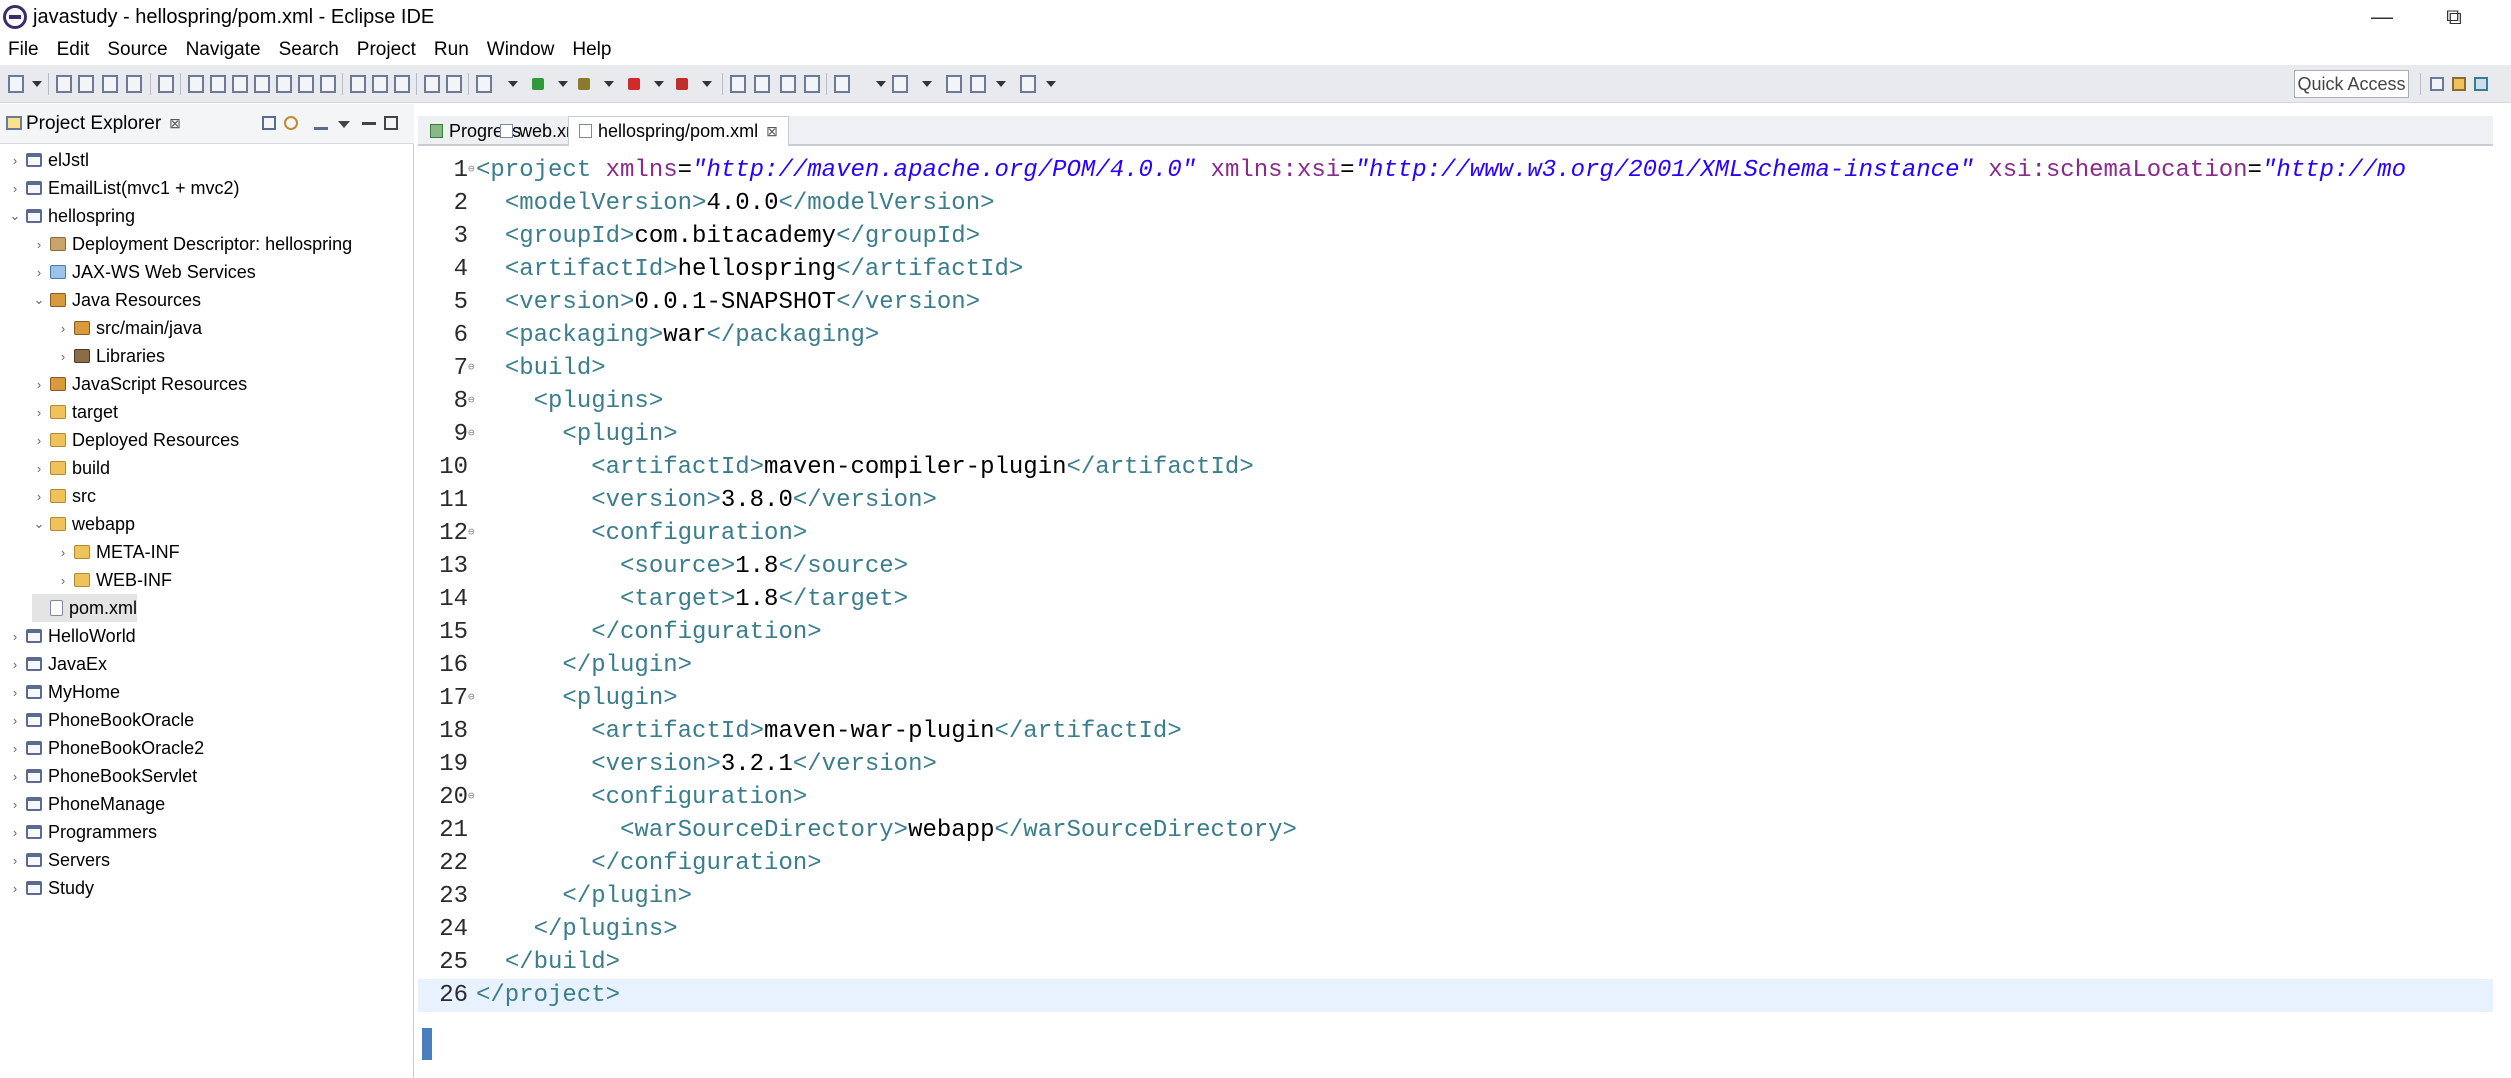 The height and width of the screenshot is (1078, 2511). Describe the element at coordinates (106, 748) in the screenshot. I see `tree-item-phonebookoracle2: › PhoneBookOracle2` at that location.